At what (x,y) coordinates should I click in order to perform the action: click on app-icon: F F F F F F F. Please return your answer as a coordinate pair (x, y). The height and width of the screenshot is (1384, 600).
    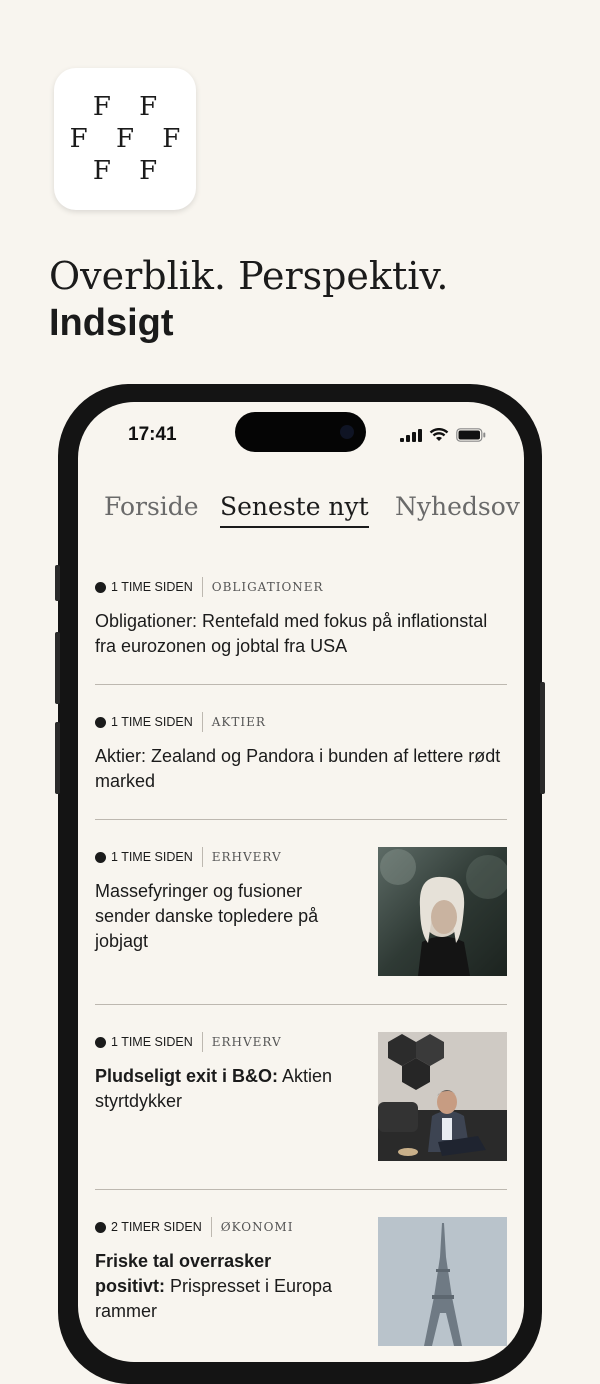
    Looking at the image, I should click on (125, 139).